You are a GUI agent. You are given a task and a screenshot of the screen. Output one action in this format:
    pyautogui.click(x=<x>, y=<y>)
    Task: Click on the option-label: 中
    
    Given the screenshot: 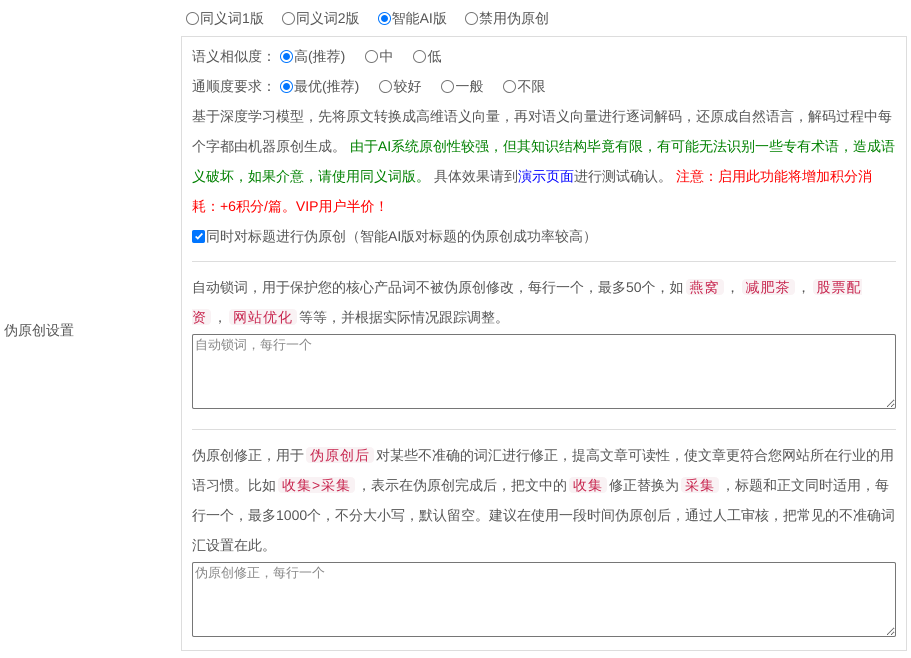 What is the action you would take?
    pyautogui.click(x=386, y=56)
    